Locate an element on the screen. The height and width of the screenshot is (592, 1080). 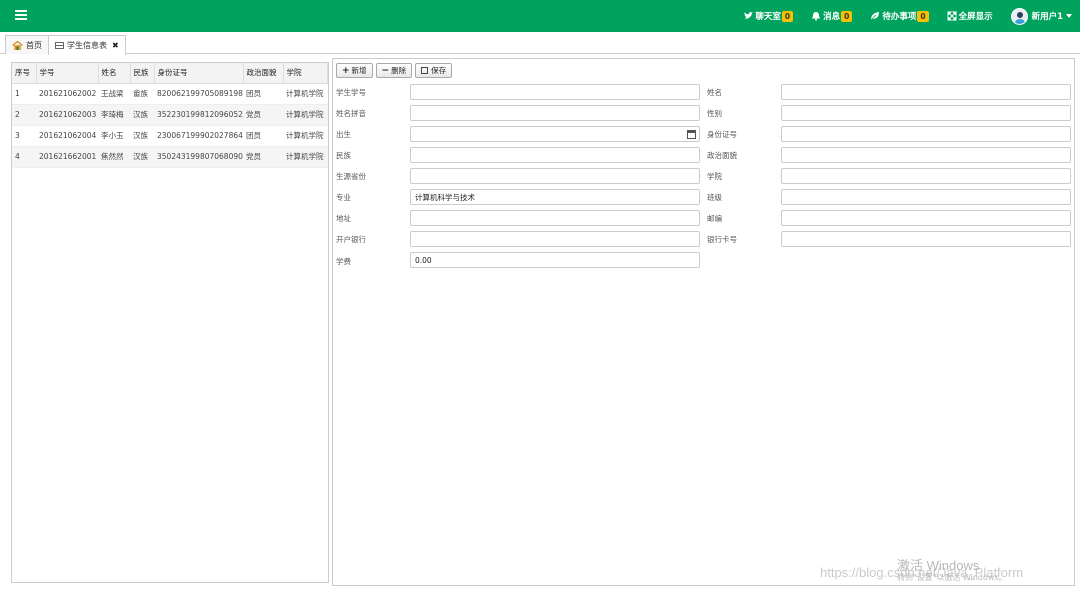
menu-toggle-icon is located at coordinates (21, 16).